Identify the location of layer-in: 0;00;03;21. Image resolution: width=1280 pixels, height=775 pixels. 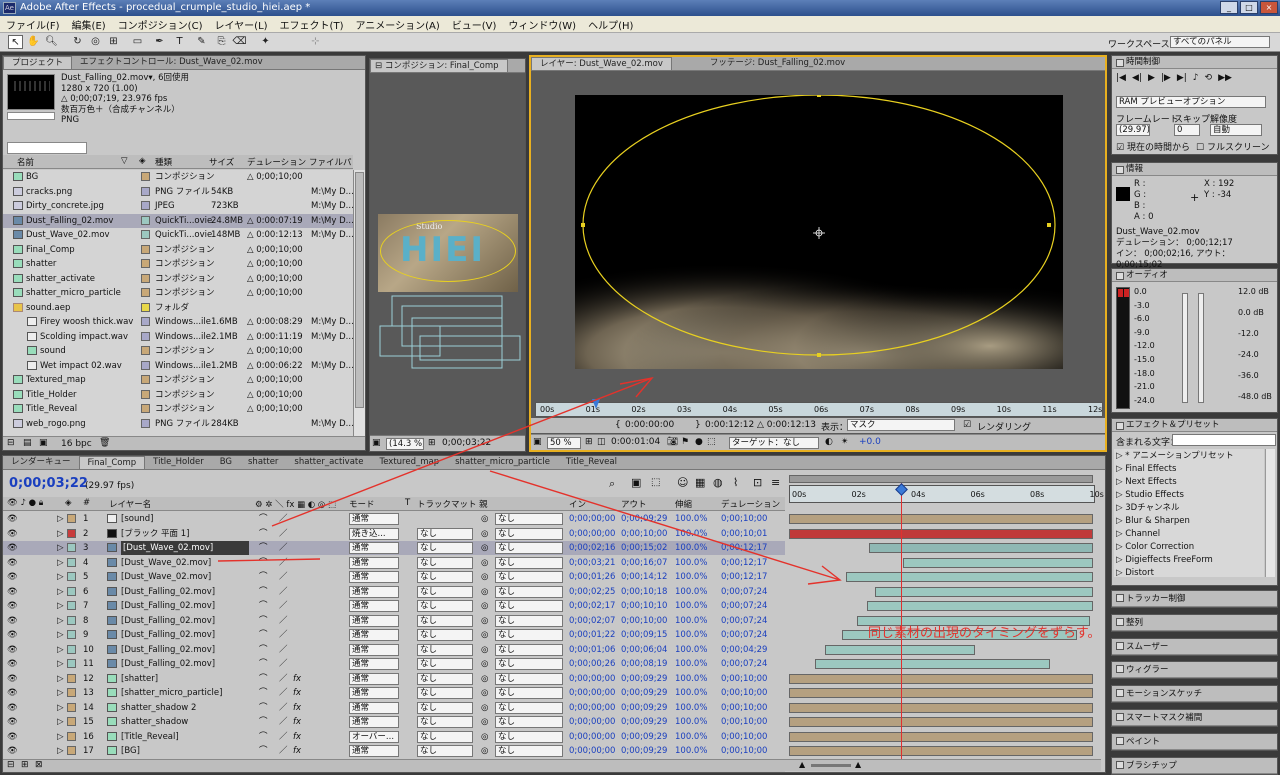
(592, 563).